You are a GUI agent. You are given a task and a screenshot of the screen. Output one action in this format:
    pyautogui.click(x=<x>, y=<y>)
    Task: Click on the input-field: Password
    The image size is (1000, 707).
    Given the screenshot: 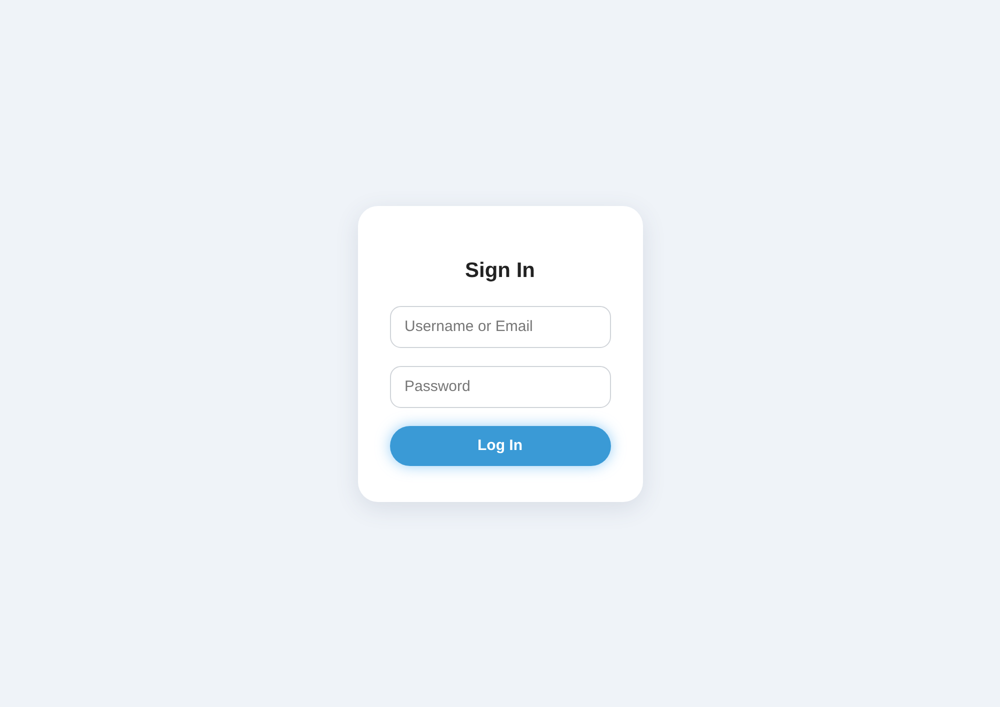 What is the action you would take?
    pyautogui.click(x=500, y=387)
    